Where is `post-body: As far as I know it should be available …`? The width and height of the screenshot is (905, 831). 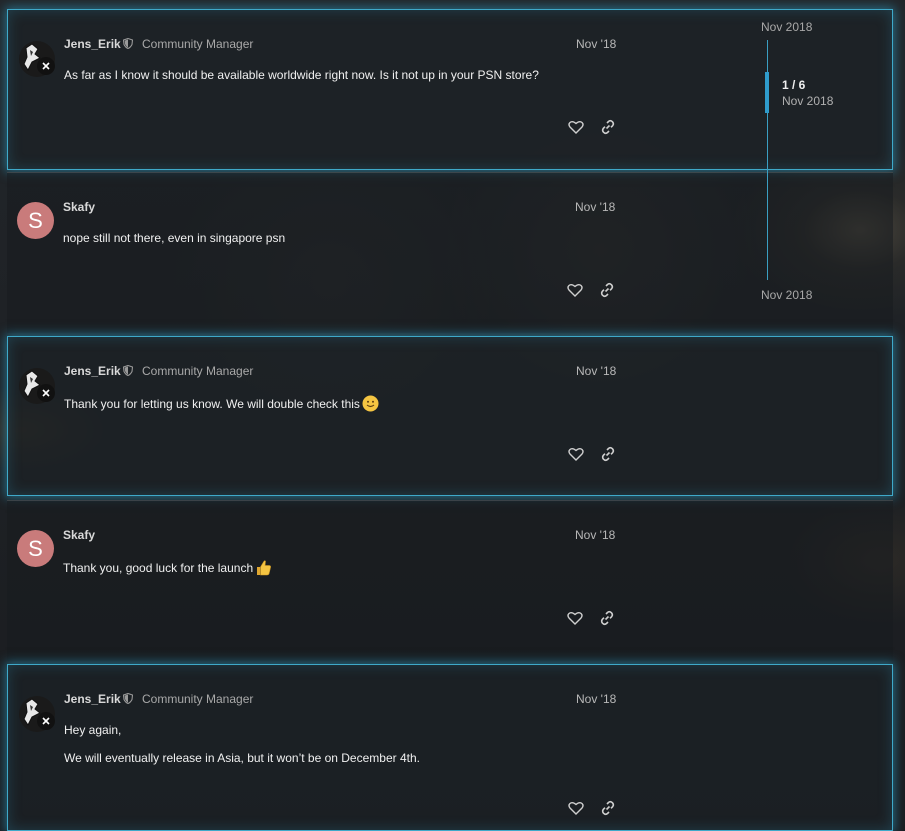 post-body: As far as I know it should be available … is located at coordinates (301, 75).